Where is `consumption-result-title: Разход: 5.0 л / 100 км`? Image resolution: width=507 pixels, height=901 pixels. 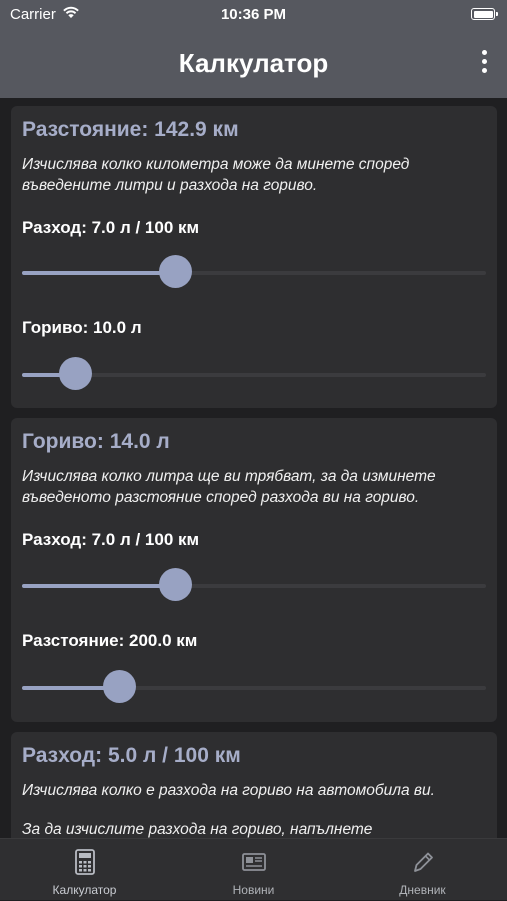 consumption-result-title: Разход: 5.0 л / 100 км is located at coordinates (131, 755).